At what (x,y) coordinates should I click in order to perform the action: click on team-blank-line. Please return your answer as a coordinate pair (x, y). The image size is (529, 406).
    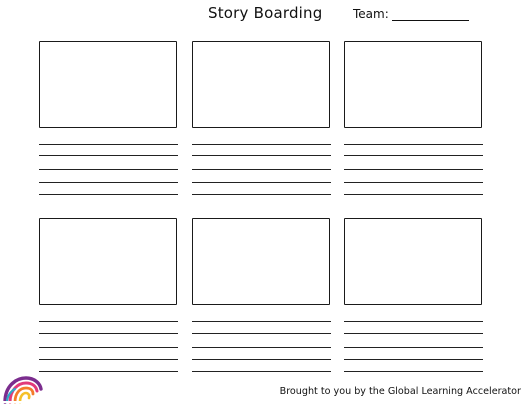
    Looking at the image, I should click on (430, 15).